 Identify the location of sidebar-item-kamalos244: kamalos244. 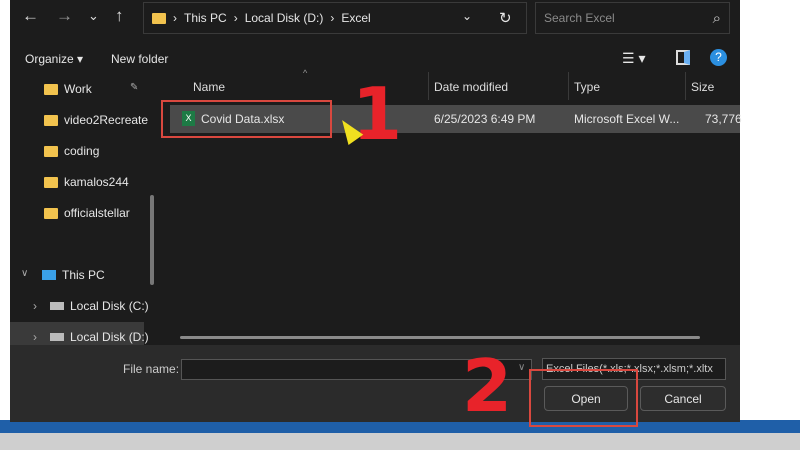
(86, 182).